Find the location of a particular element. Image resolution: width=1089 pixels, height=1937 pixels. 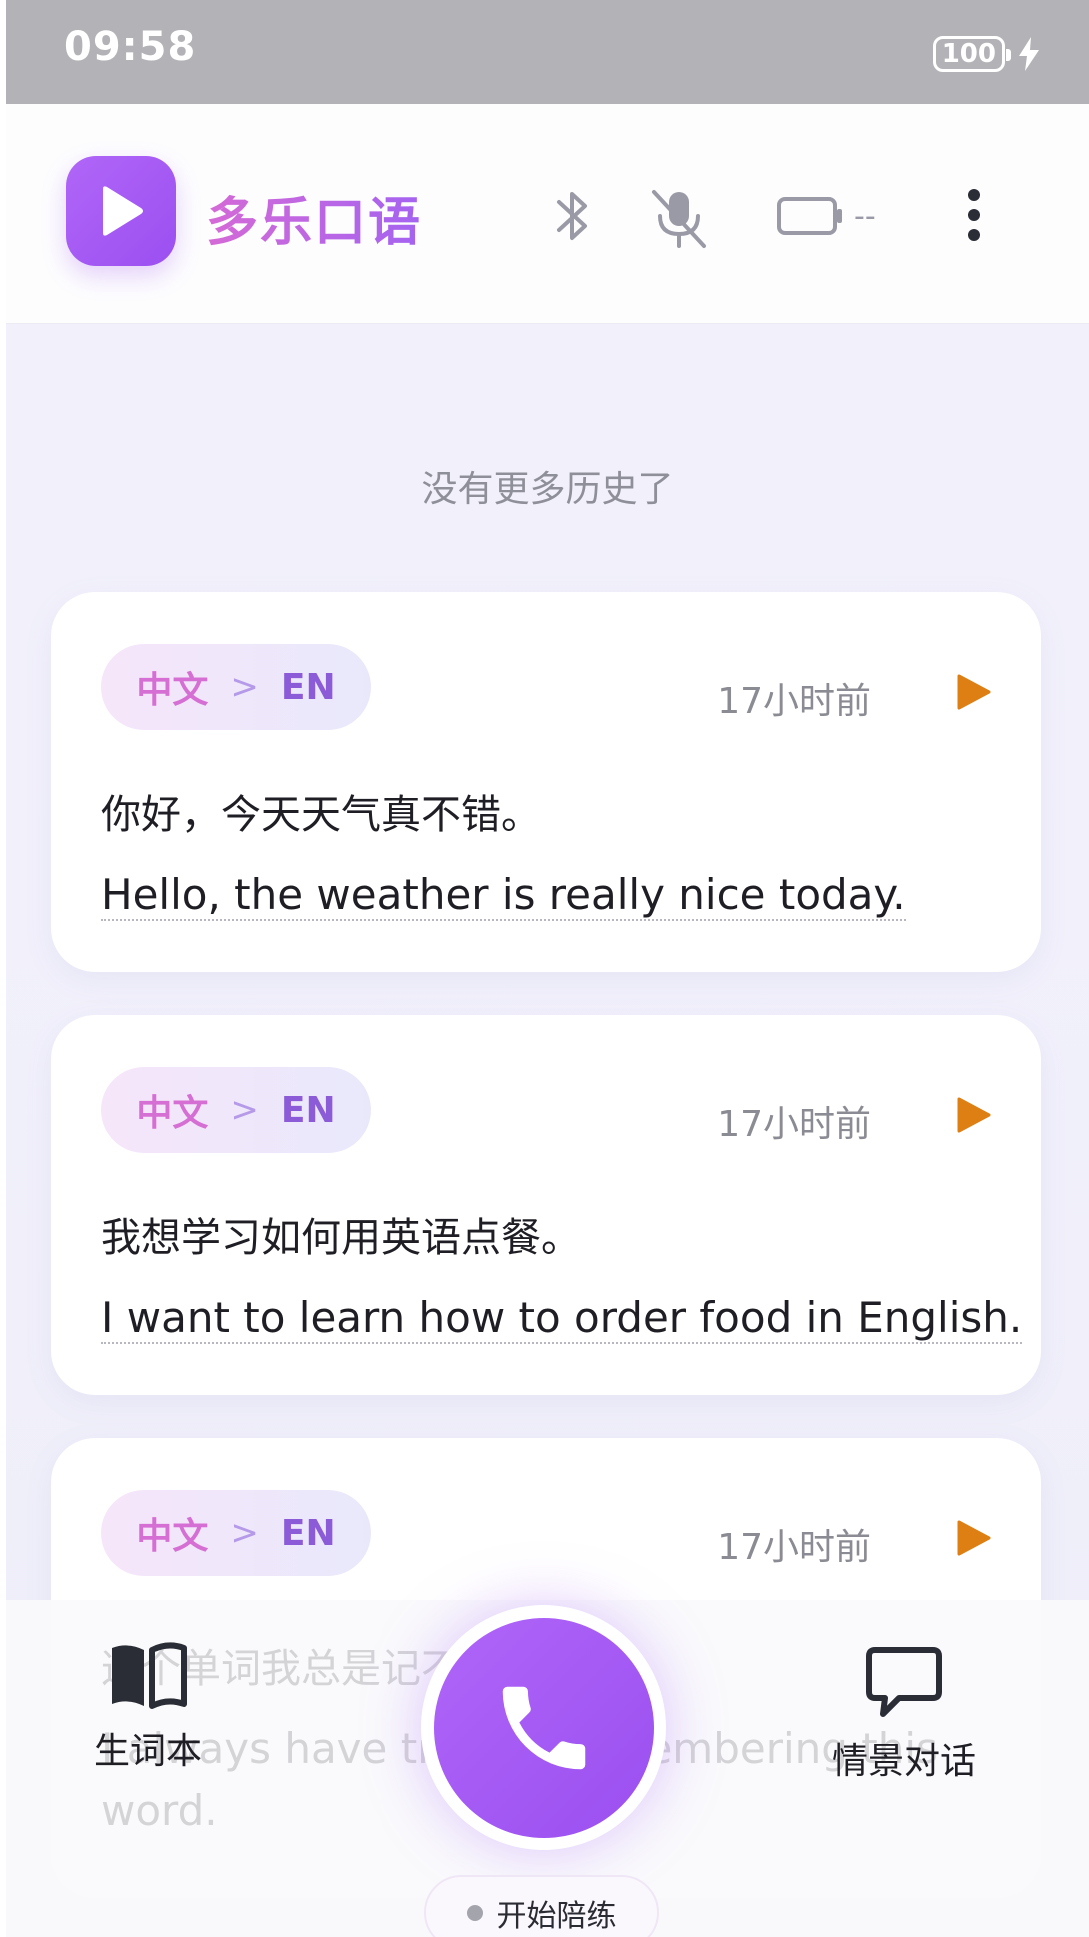

device-battery-icon is located at coordinates (809, 216).